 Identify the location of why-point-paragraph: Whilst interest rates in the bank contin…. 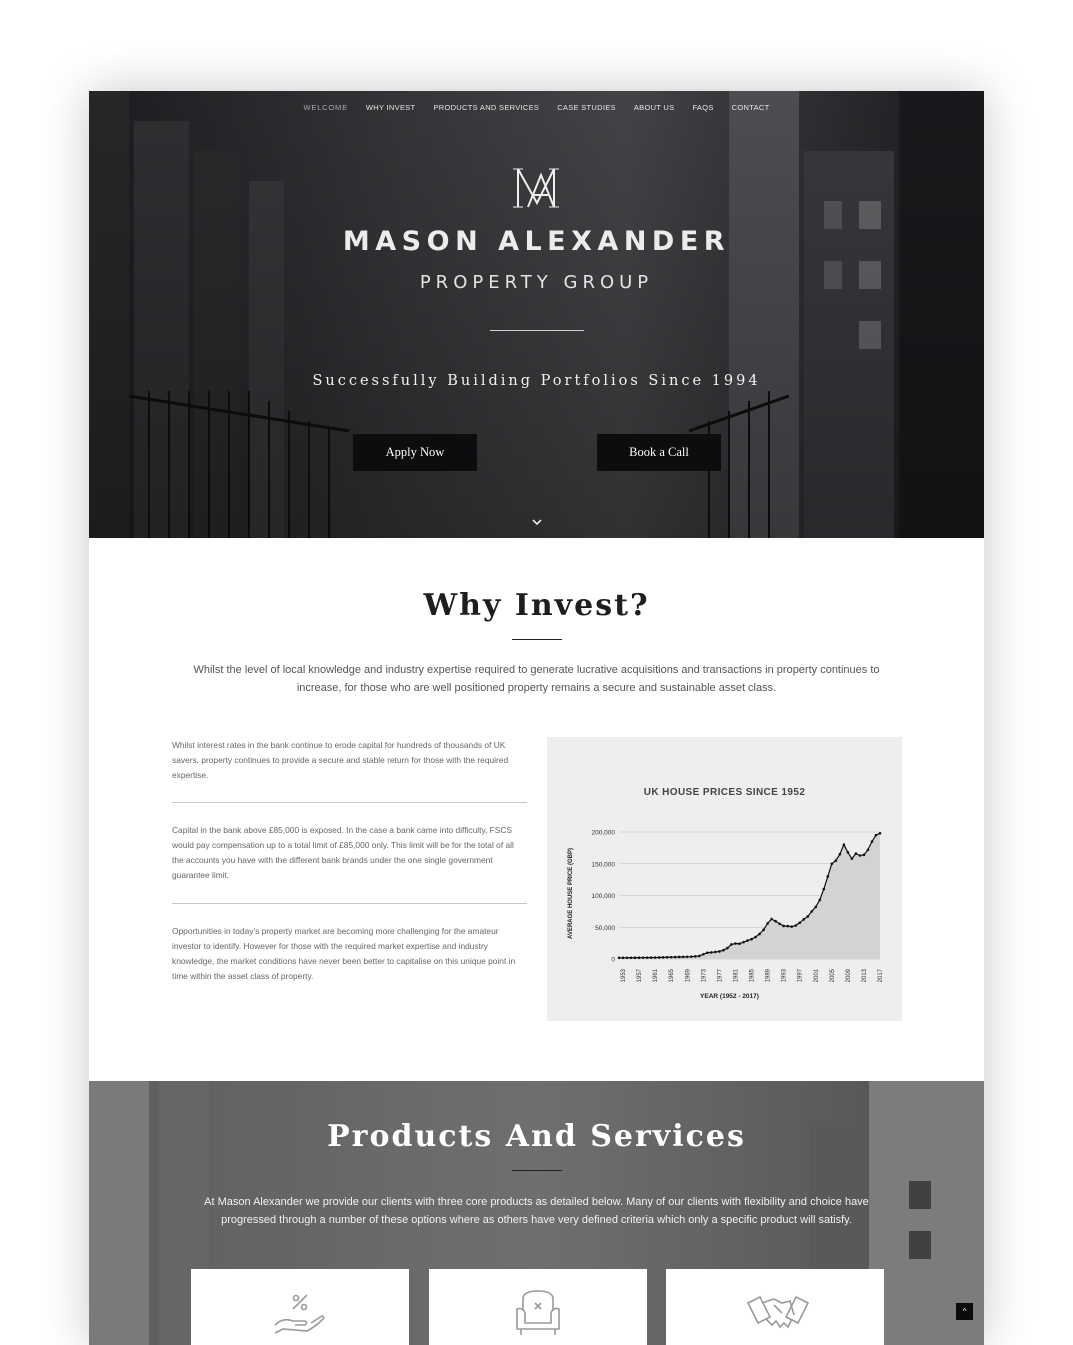
(340, 760).